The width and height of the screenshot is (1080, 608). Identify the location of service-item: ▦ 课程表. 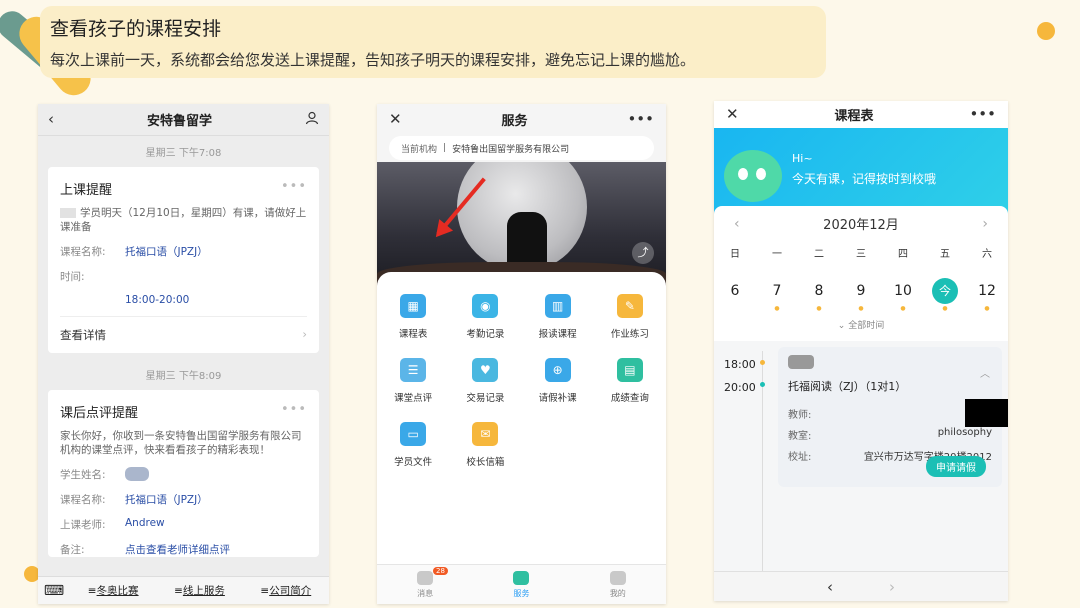
(413, 317).